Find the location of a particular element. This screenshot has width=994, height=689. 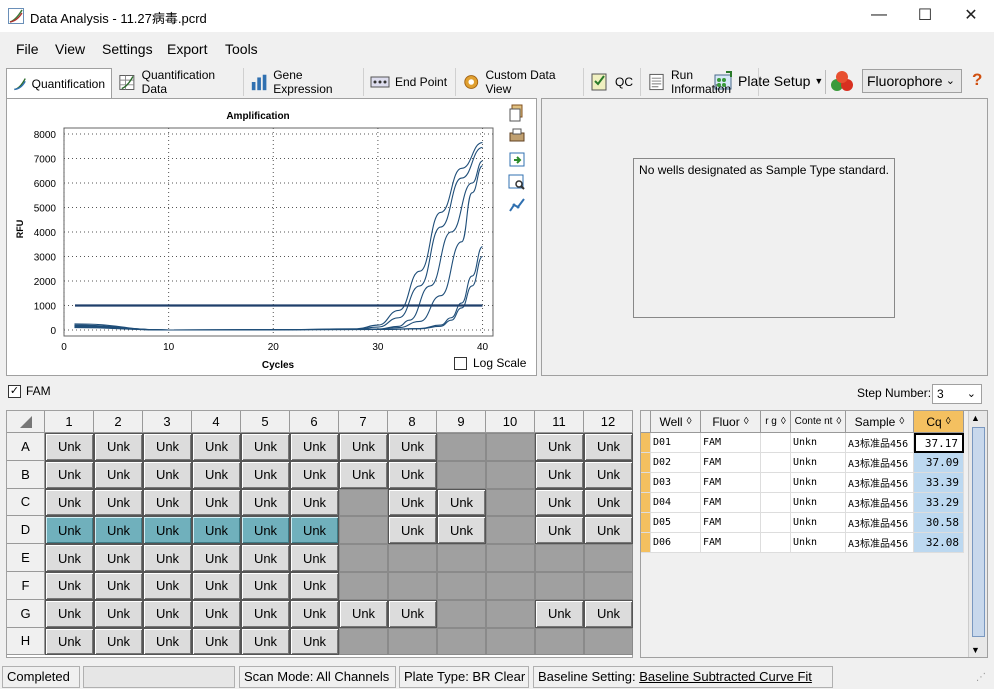

tab-qc: QC is located at coordinates (612, 82).